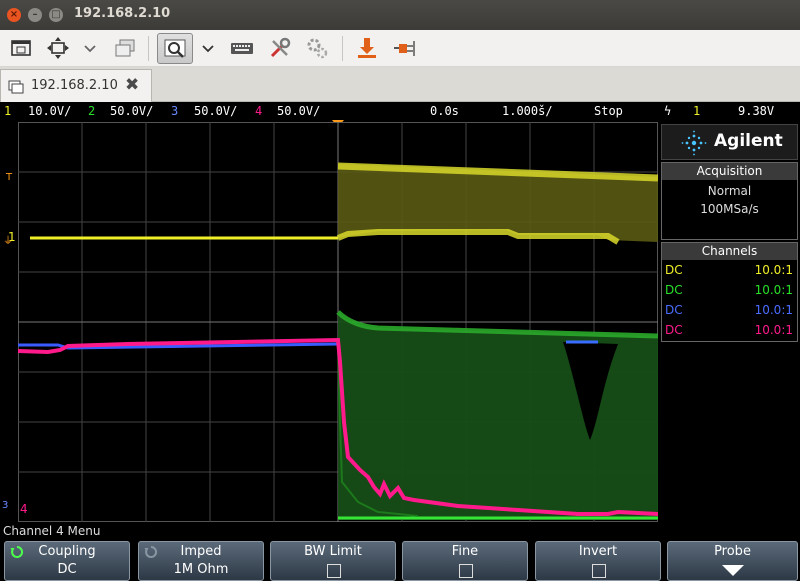 The width and height of the screenshot is (800, 581). Describe the element at coordinates (58, 48) in the screenshot. I see `move-icon` at that location.